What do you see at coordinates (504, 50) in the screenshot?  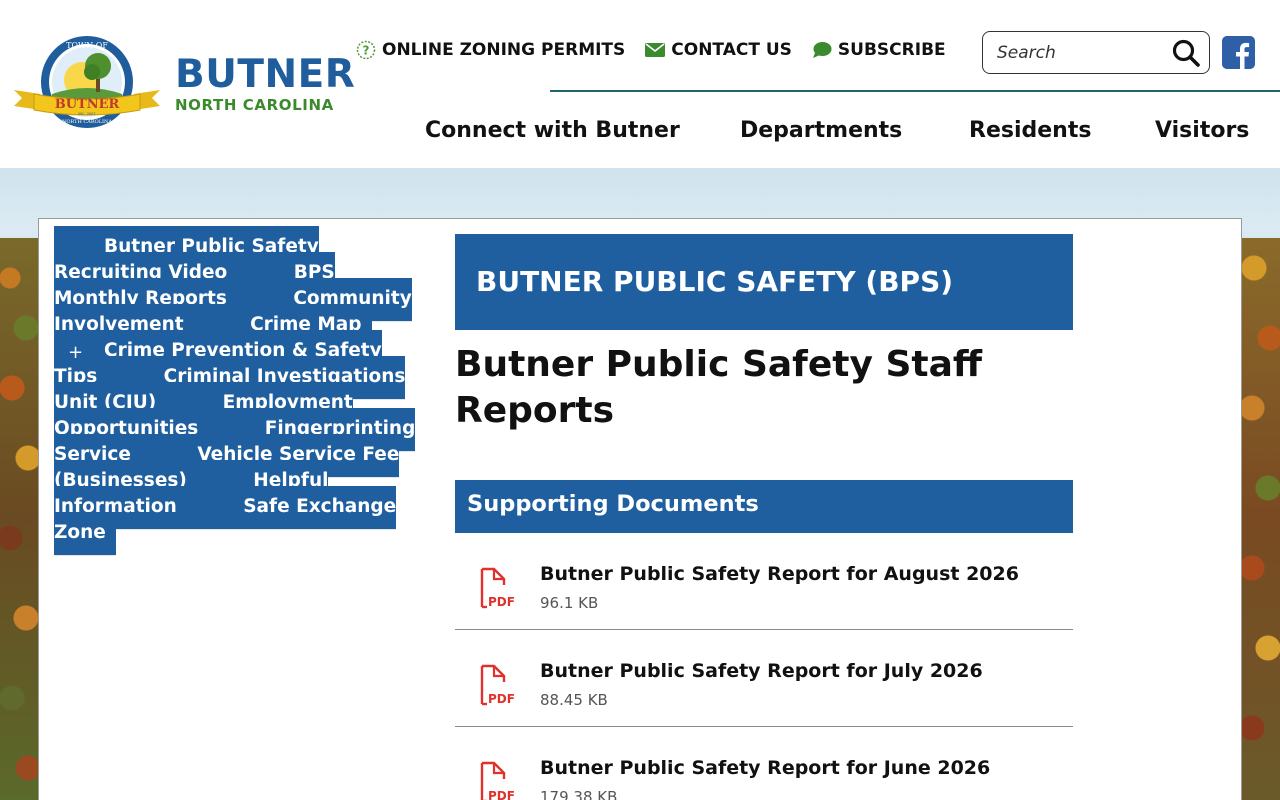 I see `online-zoning-permits-label: ONLINE ZONING PERMITS` at bounding box center [504, 50].